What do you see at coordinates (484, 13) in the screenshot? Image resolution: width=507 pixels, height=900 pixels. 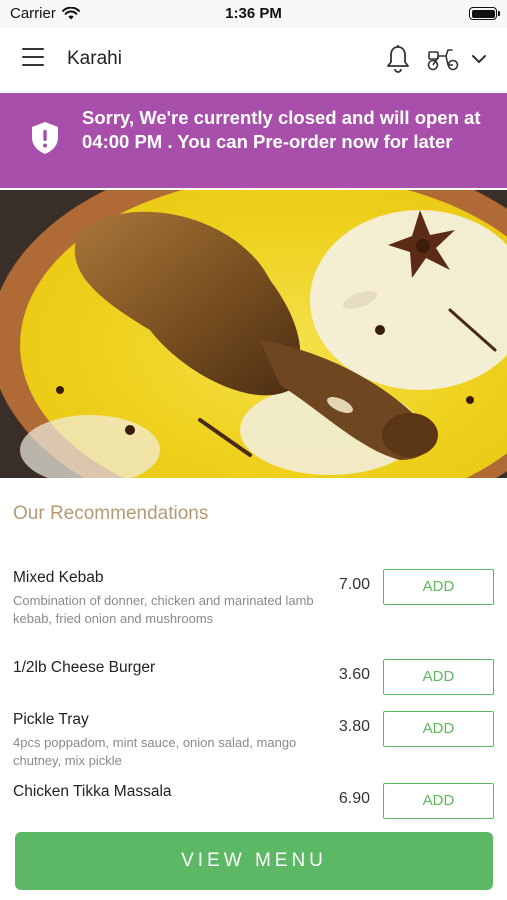 I see `battery-icon` at bounding box center [484, 13].